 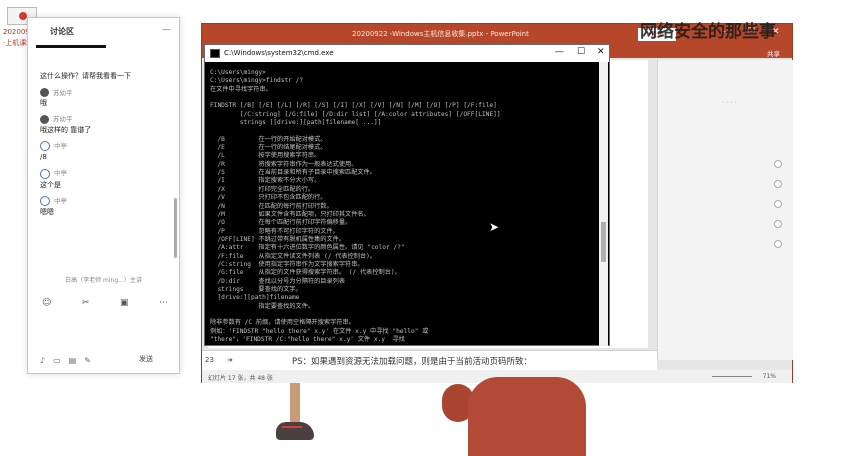 I want to click on zoom-level: 71%, so click(x=769, y=376).